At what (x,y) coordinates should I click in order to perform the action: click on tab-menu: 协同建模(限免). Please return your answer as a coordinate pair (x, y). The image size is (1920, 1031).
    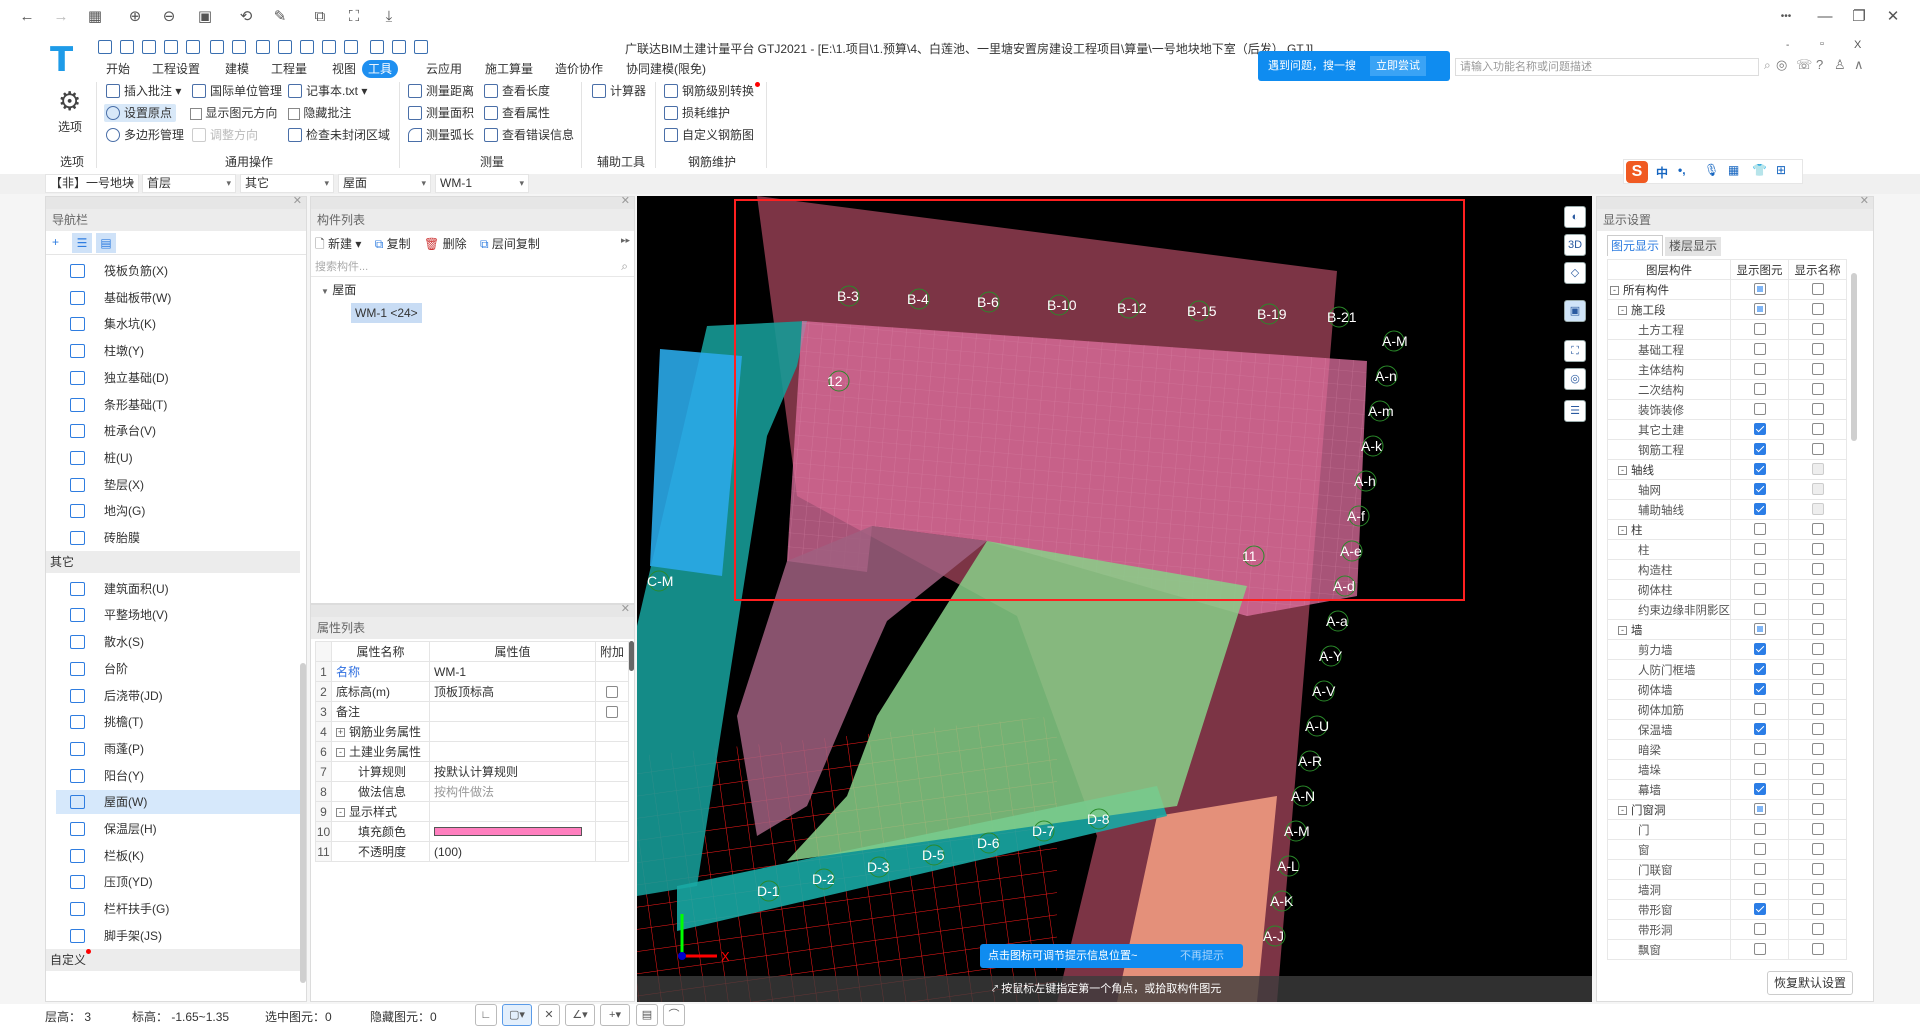
    Looking at the image, I should click on (666, 69).